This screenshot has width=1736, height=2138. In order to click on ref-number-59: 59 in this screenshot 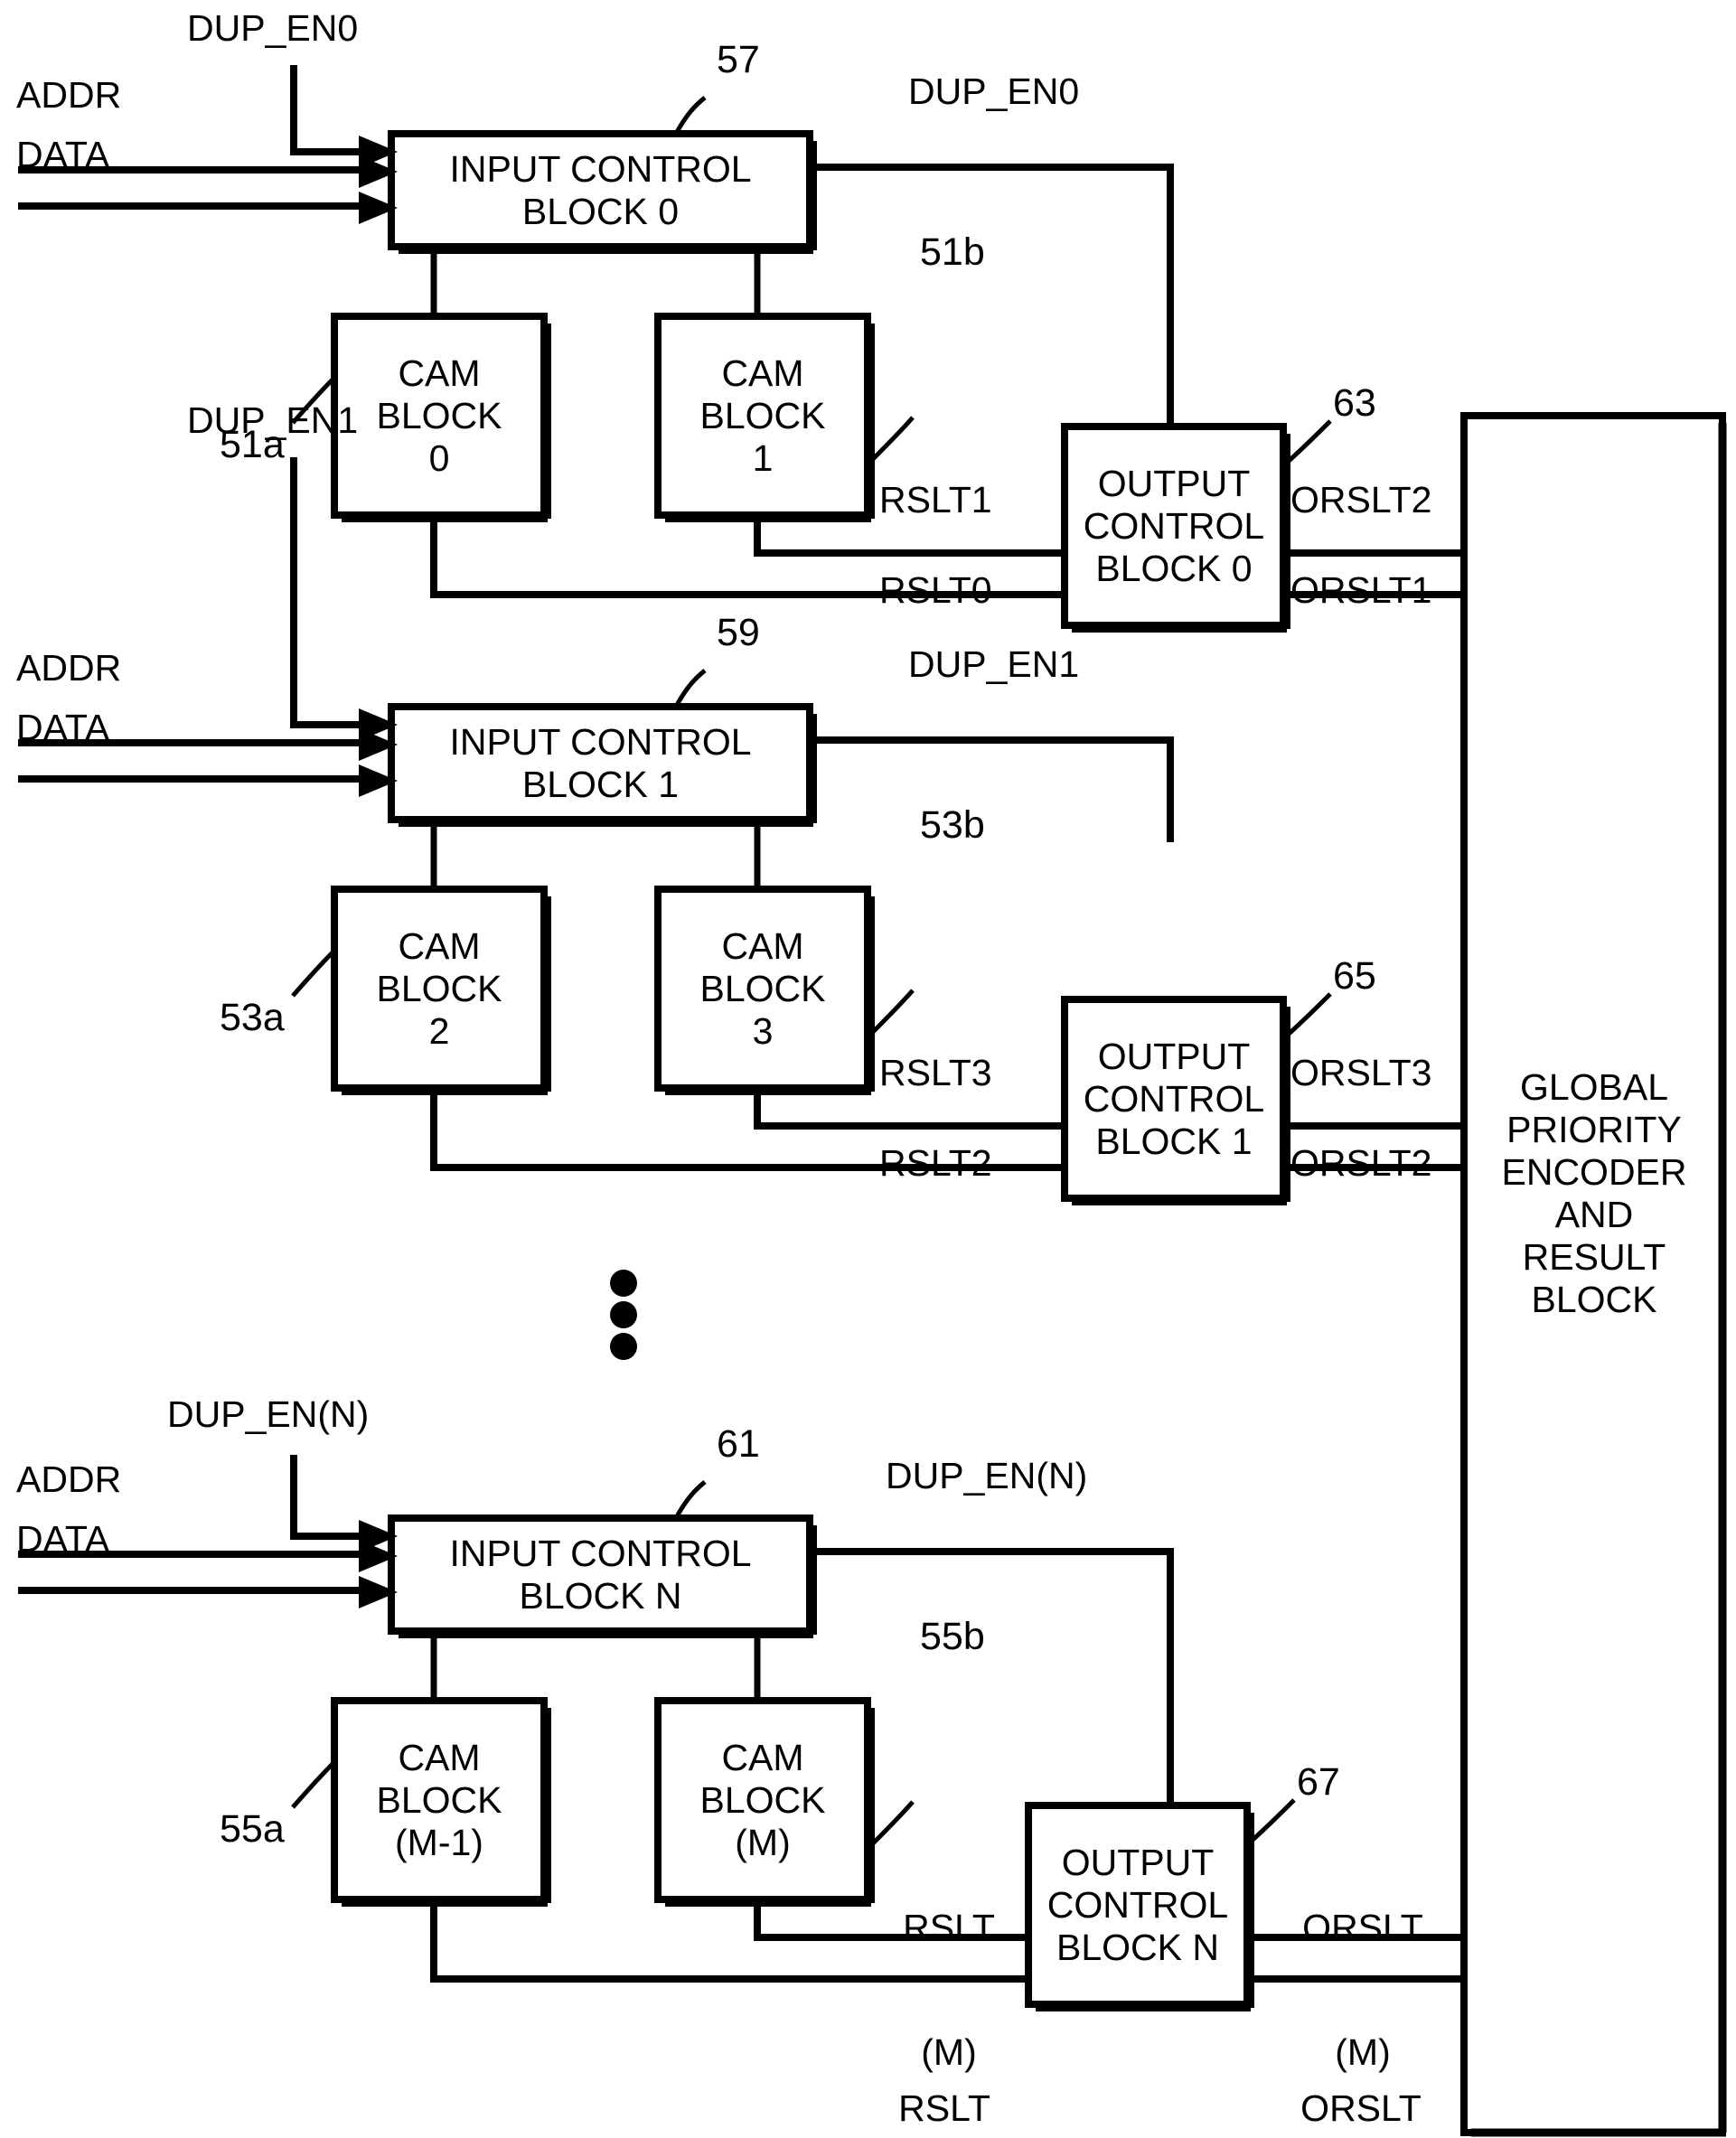, I will do `click(739, 633)`.